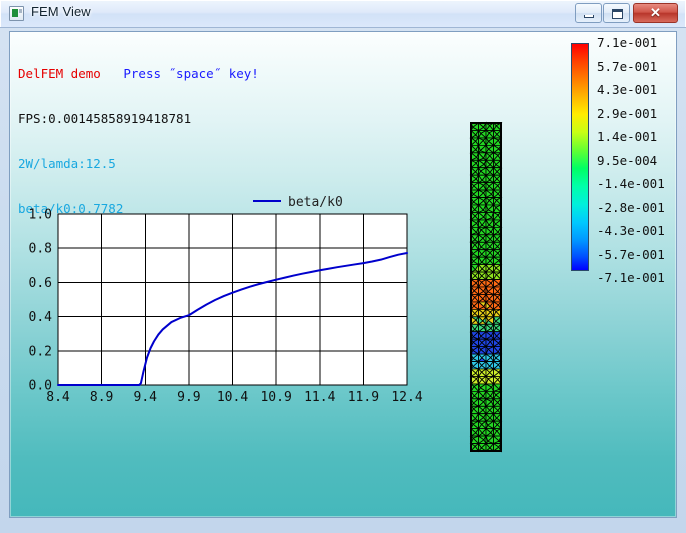 This screenshot has height=533, width=686. I want to click on colorbar-label: 9.5e-004, so click(627, 160).